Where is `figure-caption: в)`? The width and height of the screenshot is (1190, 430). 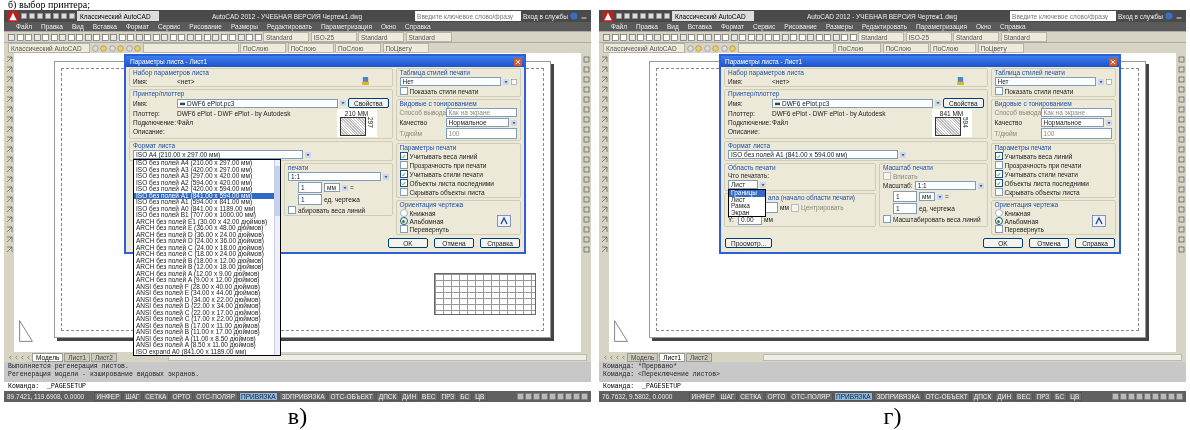 figure-caption: в) is located at coordinates (297, 416).